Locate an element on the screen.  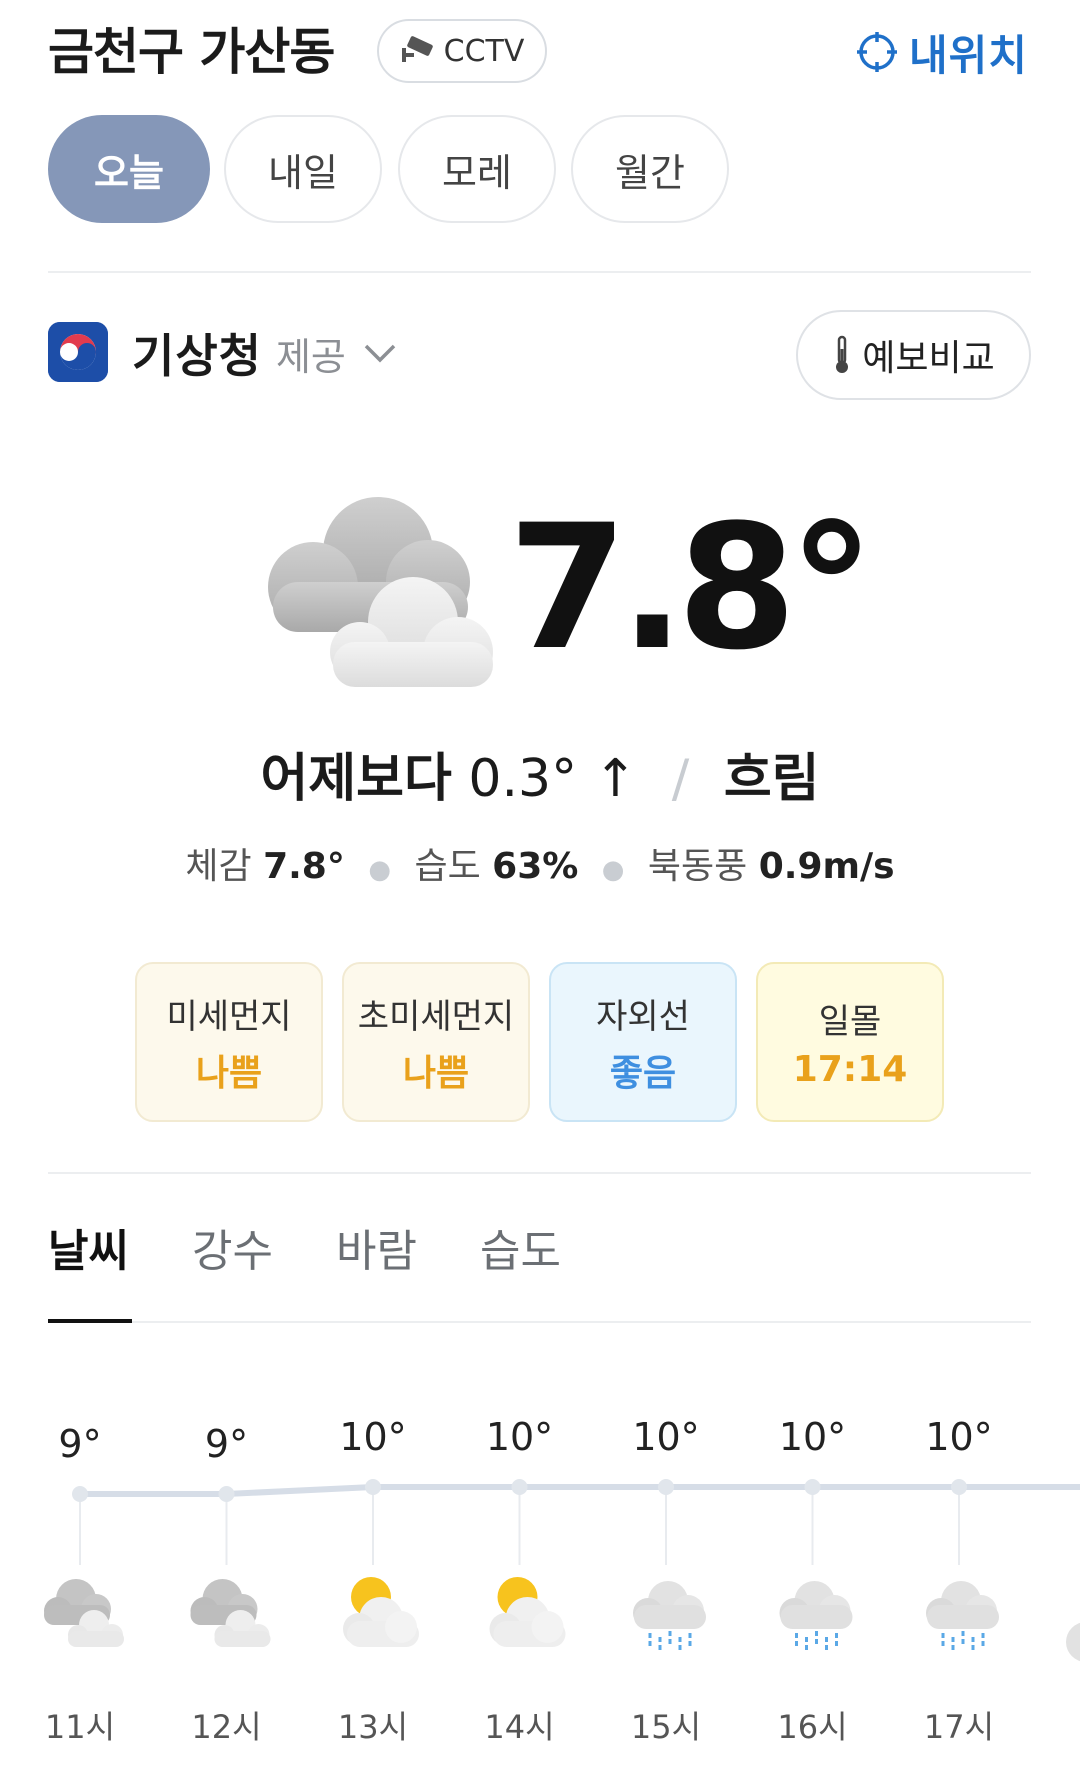
hour-label: 12시 is located at coordinates (226, 1727).